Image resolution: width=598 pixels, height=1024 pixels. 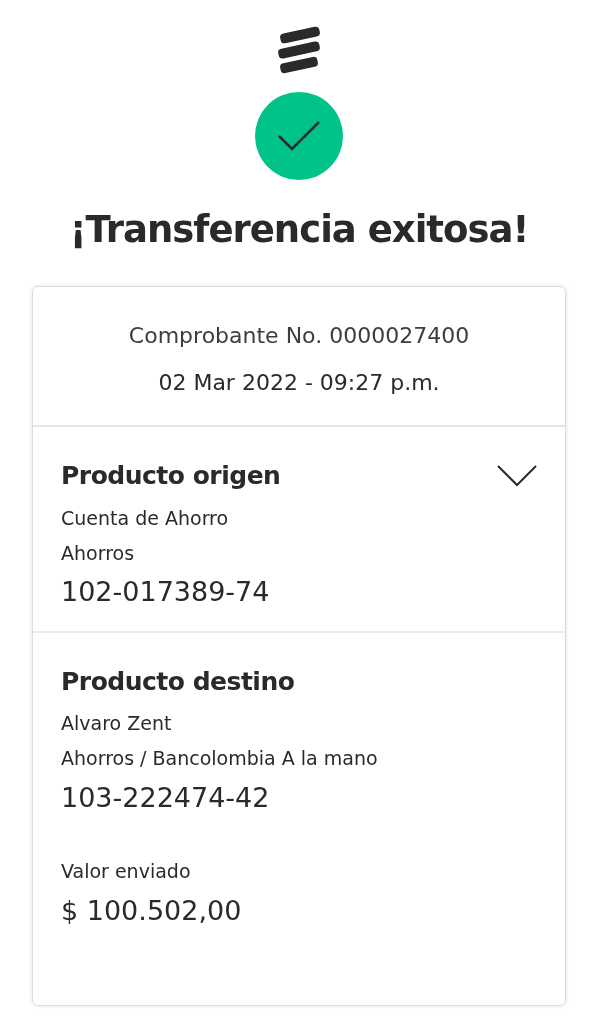 I want to click on page-title: ¡Transferencia exitosa!, so click(x=299, y=230).